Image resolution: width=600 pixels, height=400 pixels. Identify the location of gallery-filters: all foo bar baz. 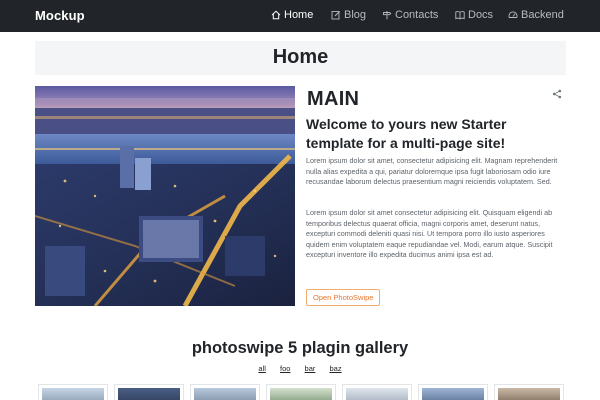
(300, 368).